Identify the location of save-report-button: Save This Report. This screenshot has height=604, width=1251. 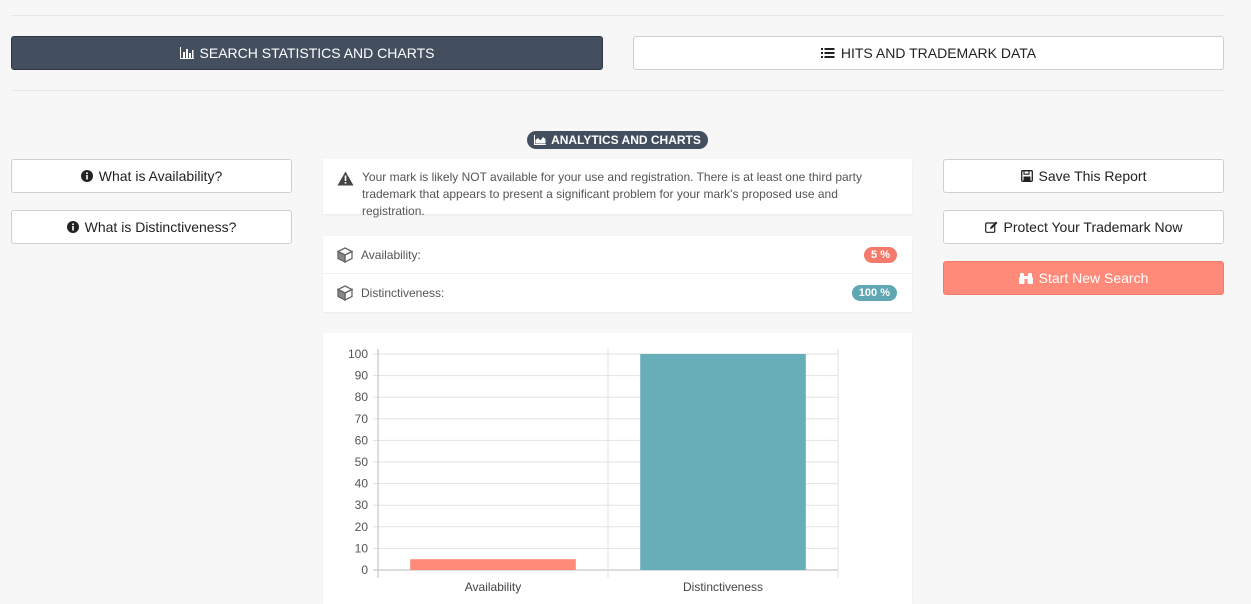
(1083, 176).